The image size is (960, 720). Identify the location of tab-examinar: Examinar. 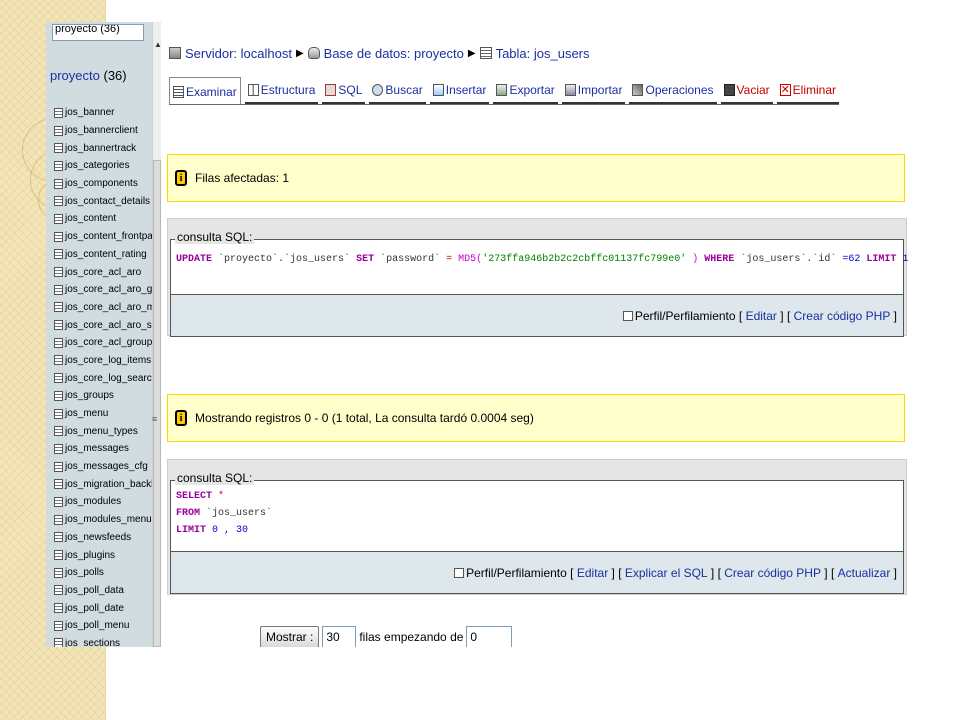
(205, 90).